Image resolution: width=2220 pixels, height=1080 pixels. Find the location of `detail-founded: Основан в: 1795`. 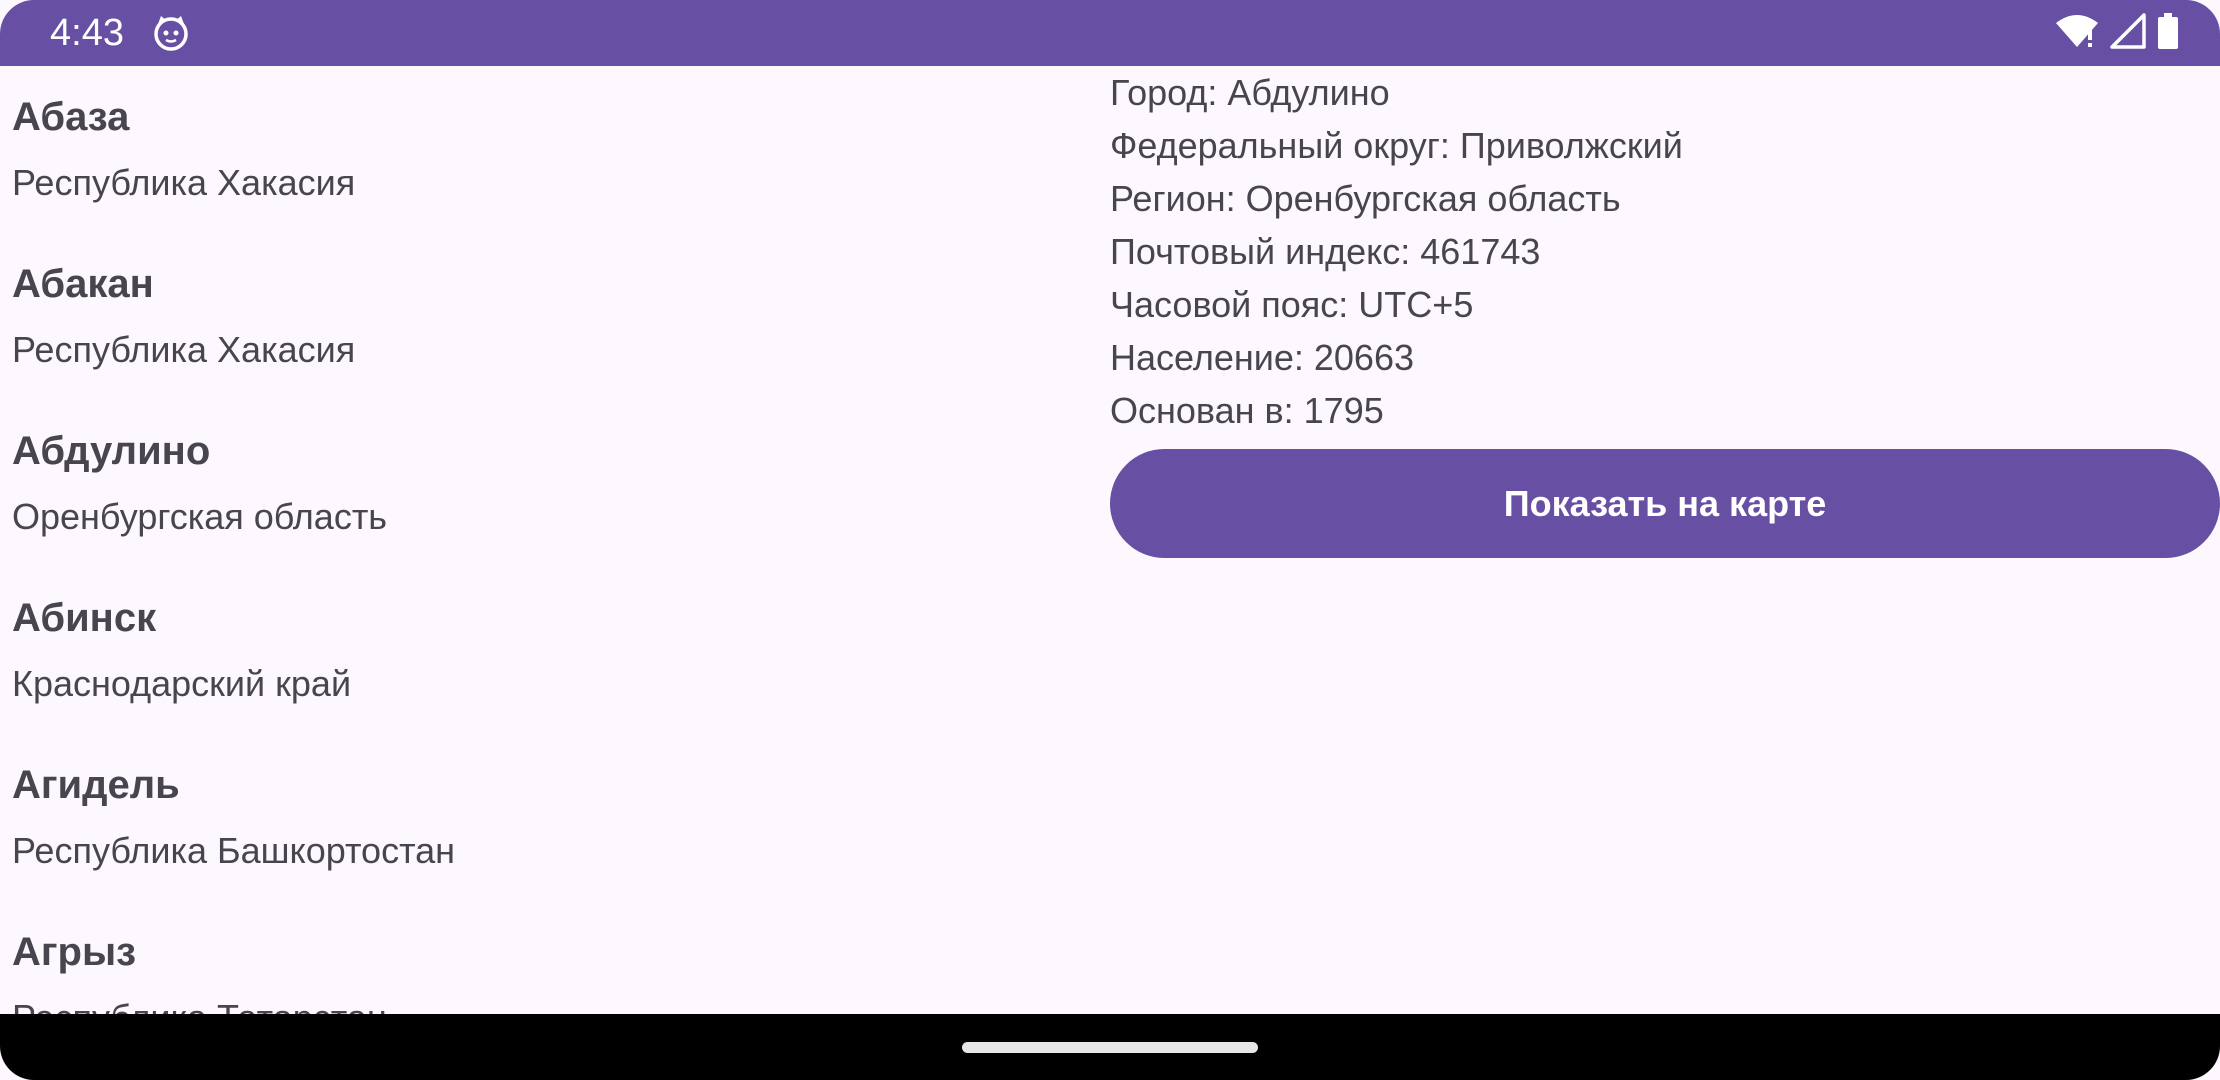

detail-founded: Основан в: 1795 is located at coordinates (1247, 410).